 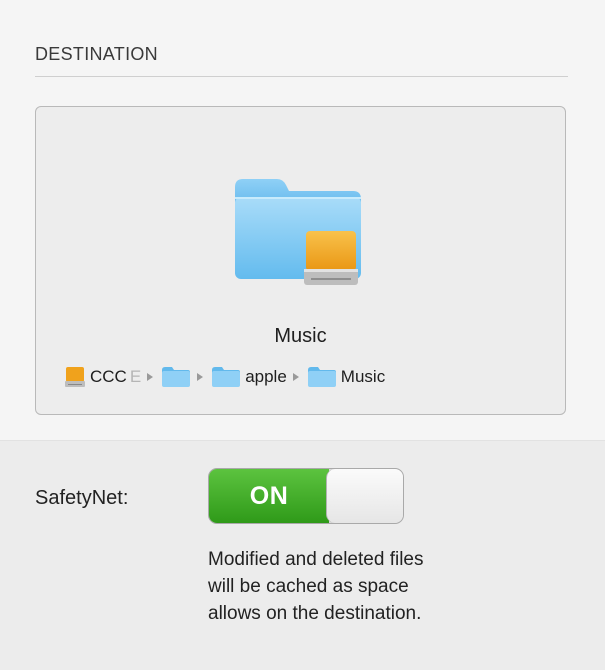 I want to click on path-segment-folder, so click(x=176, y=377).